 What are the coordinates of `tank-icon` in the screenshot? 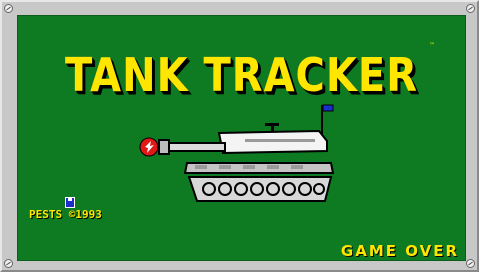 It's located at (237, 153).